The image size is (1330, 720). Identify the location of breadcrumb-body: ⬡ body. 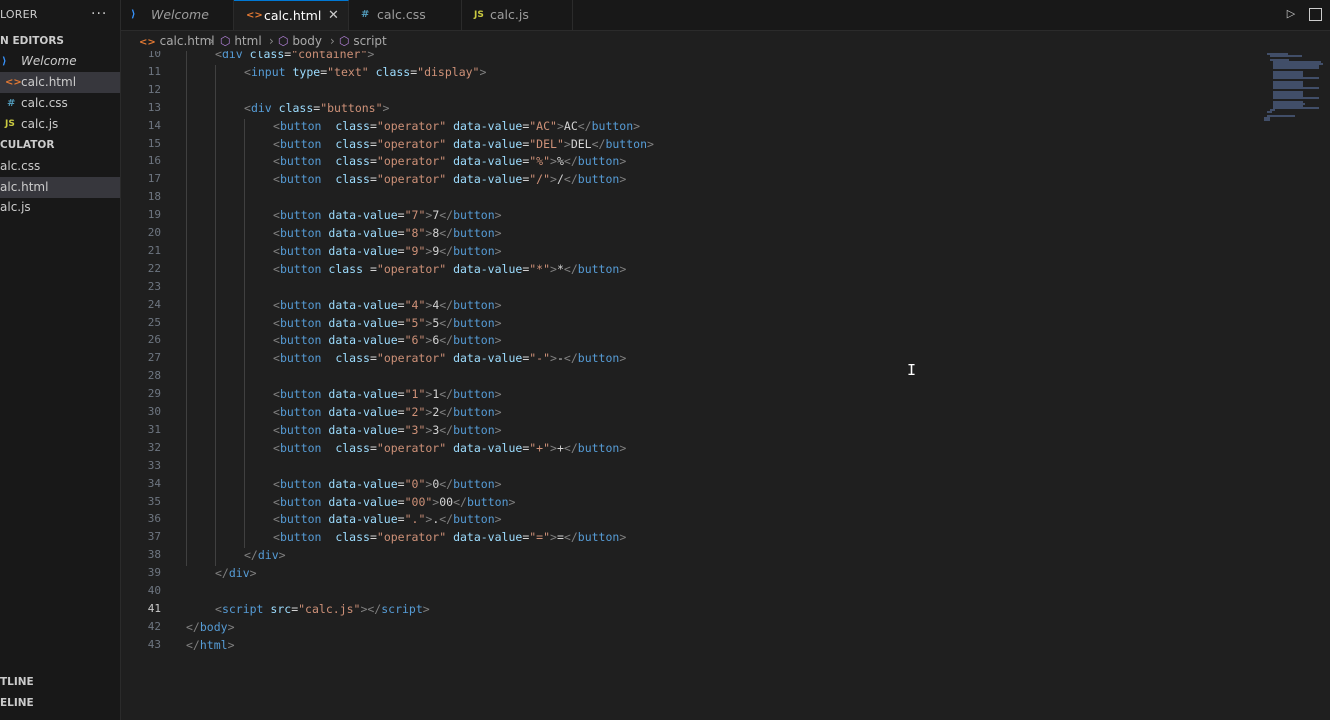
(300, 41).